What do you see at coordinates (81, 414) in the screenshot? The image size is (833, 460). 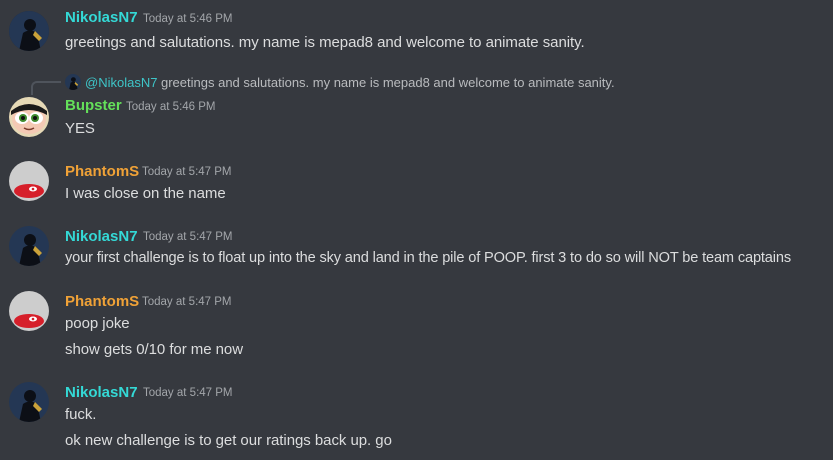 I see `message-text: fuck.` at bounding box center [81, 414].